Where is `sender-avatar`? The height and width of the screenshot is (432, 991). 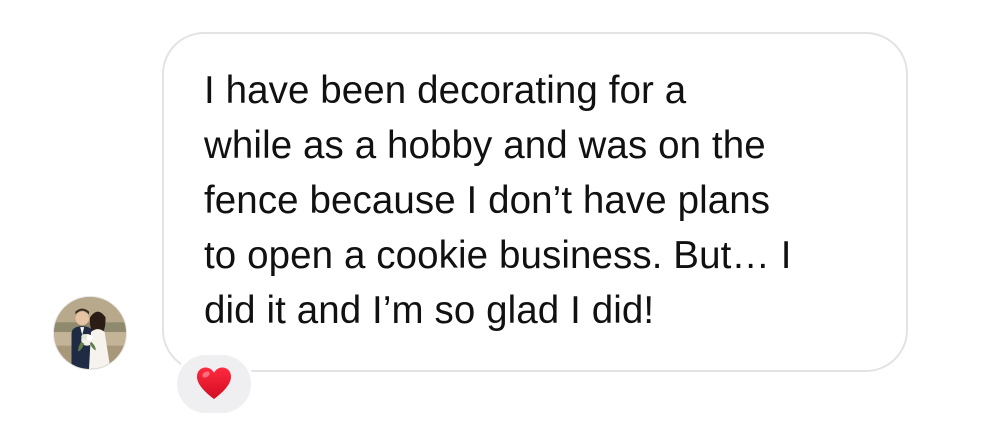
sender-avatar is located at coordinates (90, 333).